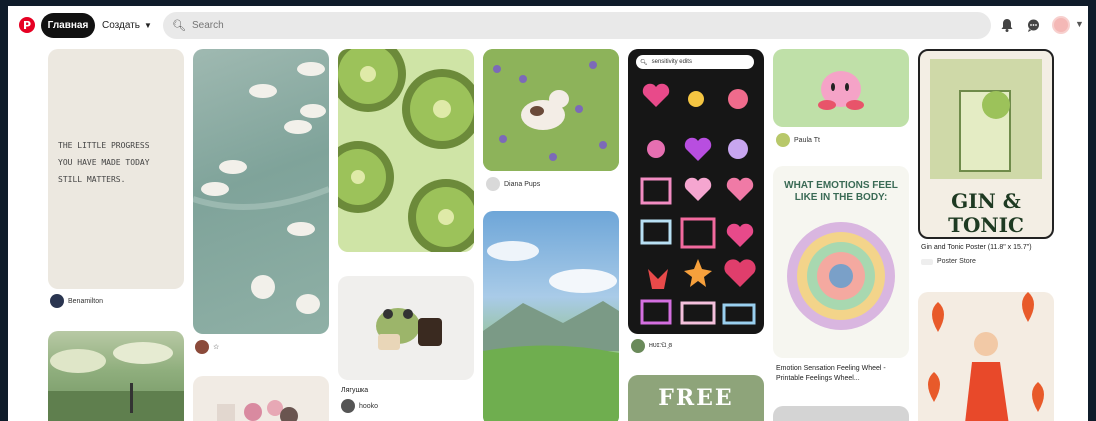 This screenshot has width=1096, height=421. I want to click on author-name: Poster Store, so click(956, 261).